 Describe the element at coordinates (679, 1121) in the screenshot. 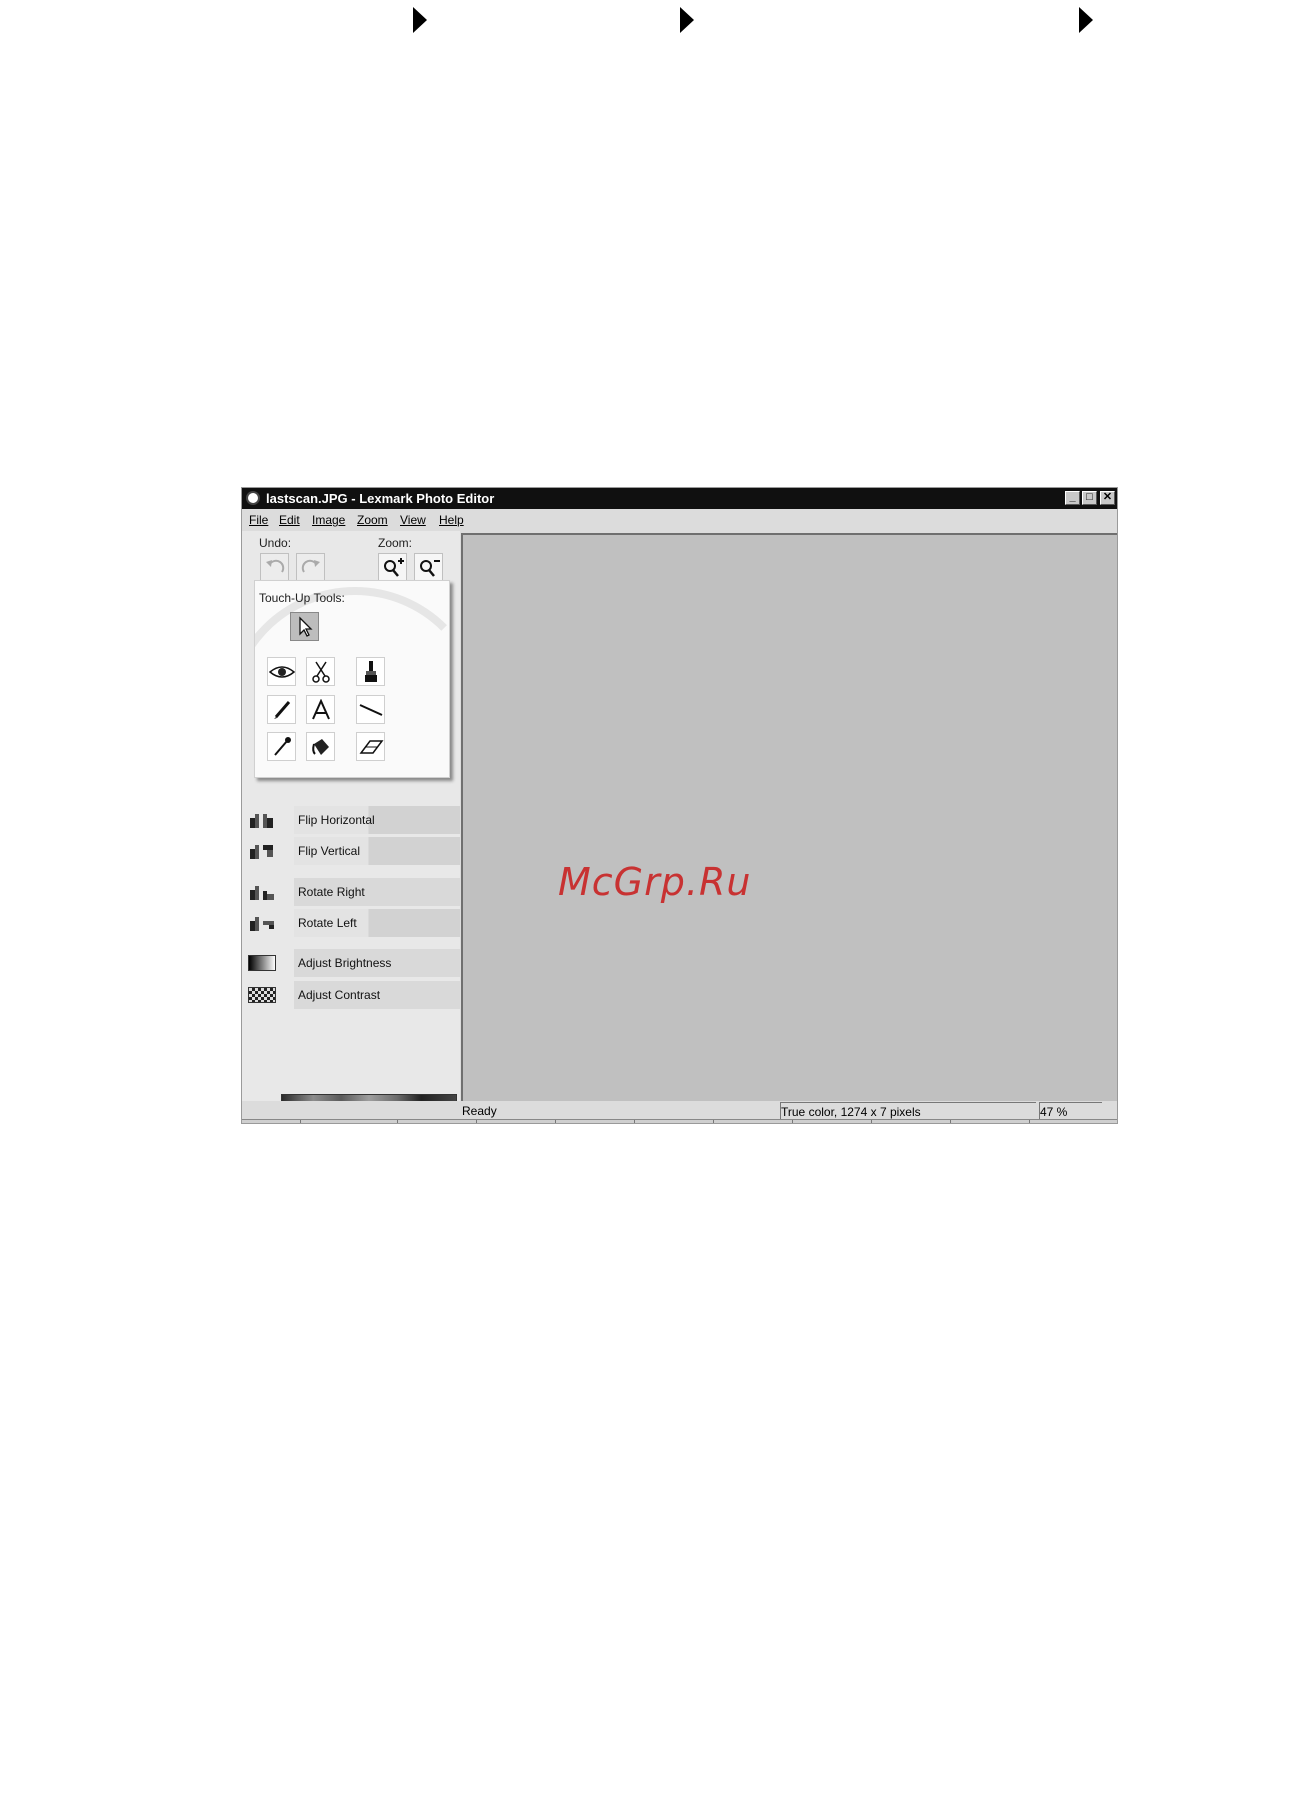

I see `taskbar-strip` at that location.